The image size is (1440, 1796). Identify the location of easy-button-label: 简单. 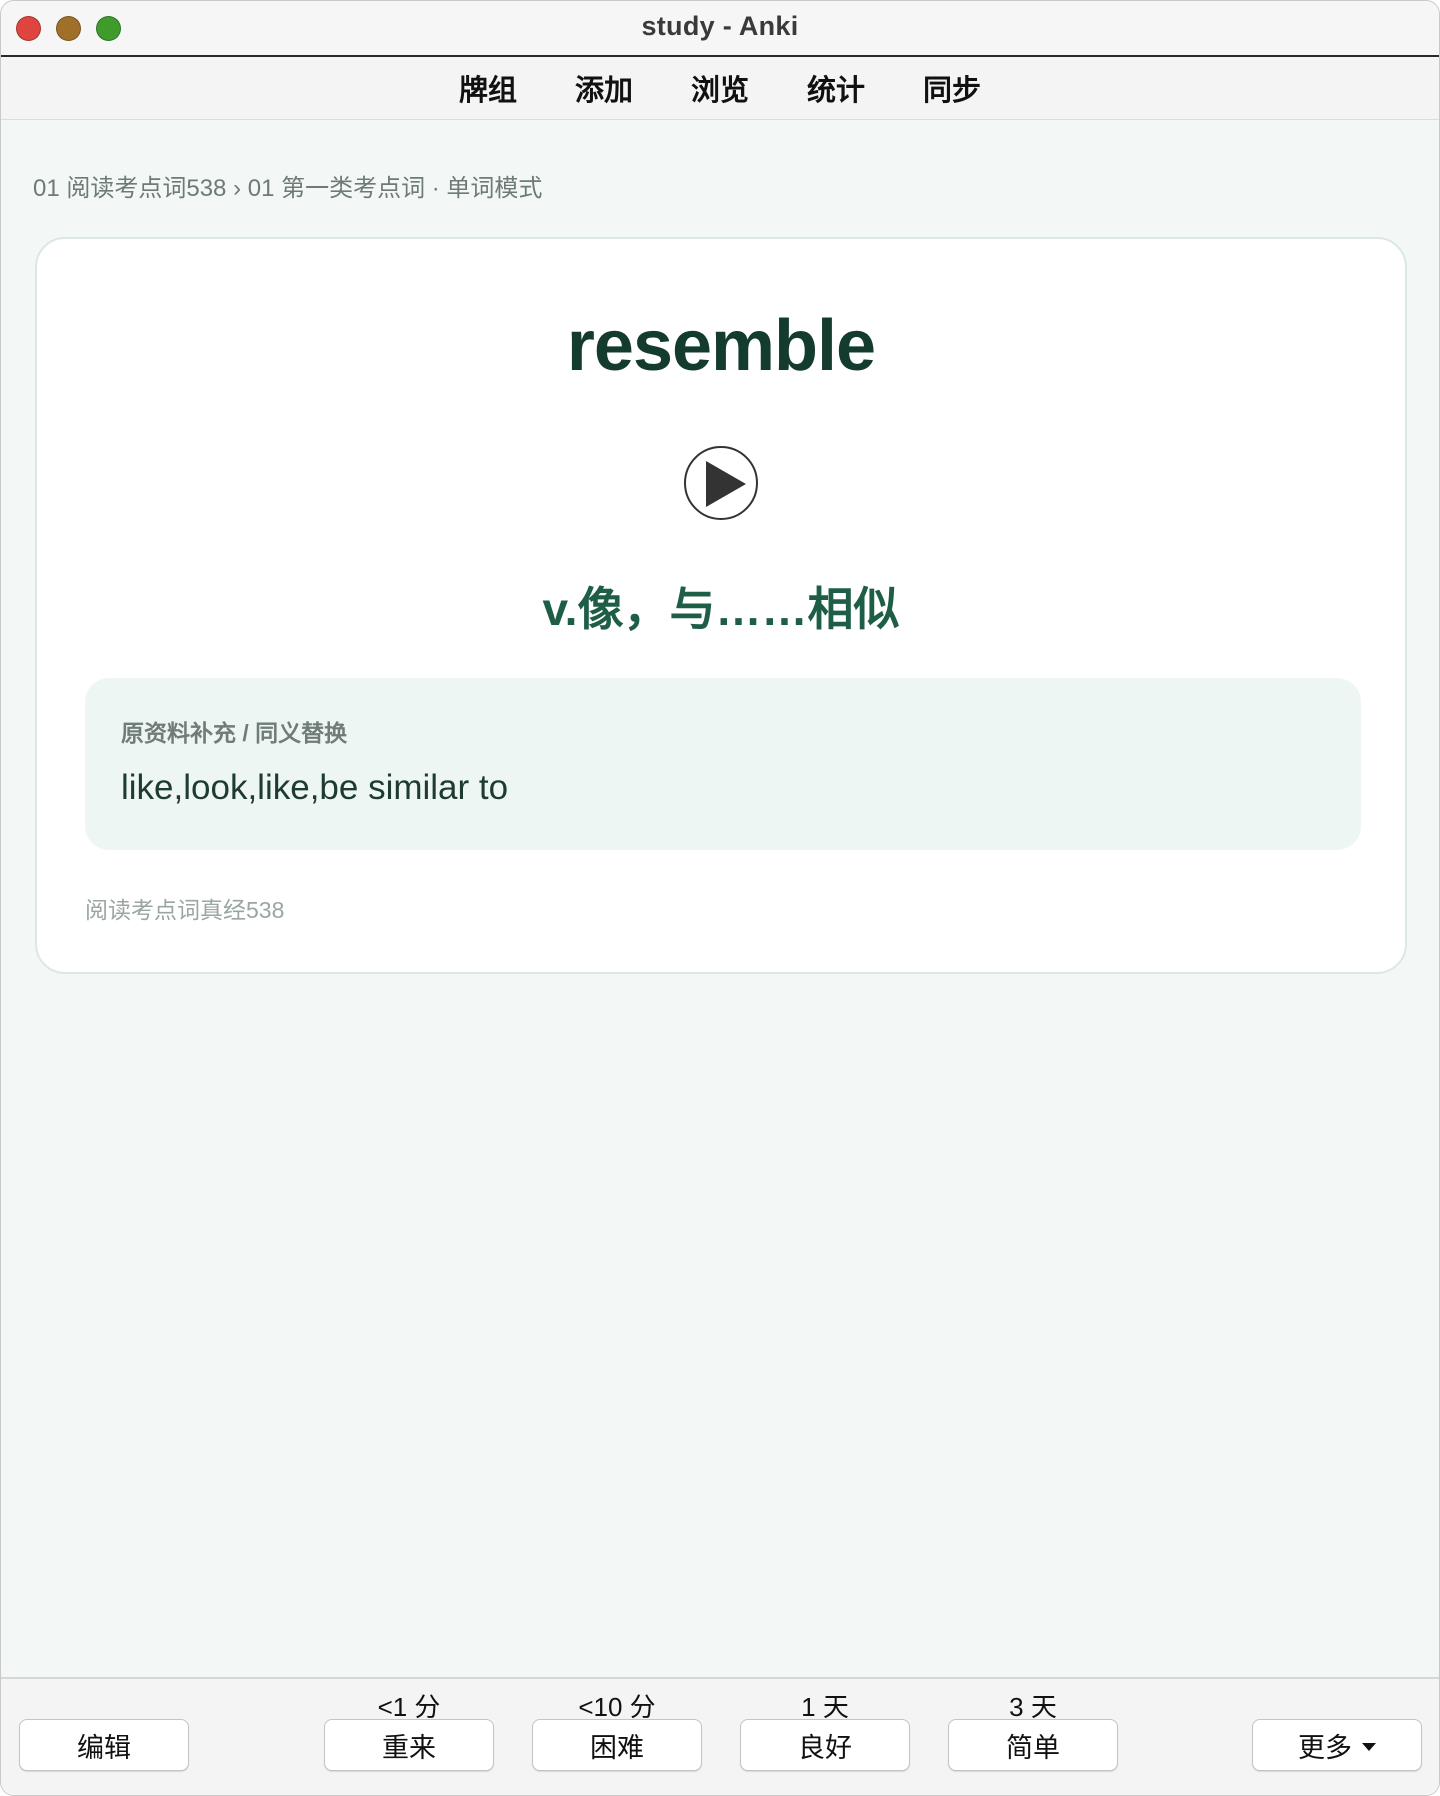
(1033, 1747).